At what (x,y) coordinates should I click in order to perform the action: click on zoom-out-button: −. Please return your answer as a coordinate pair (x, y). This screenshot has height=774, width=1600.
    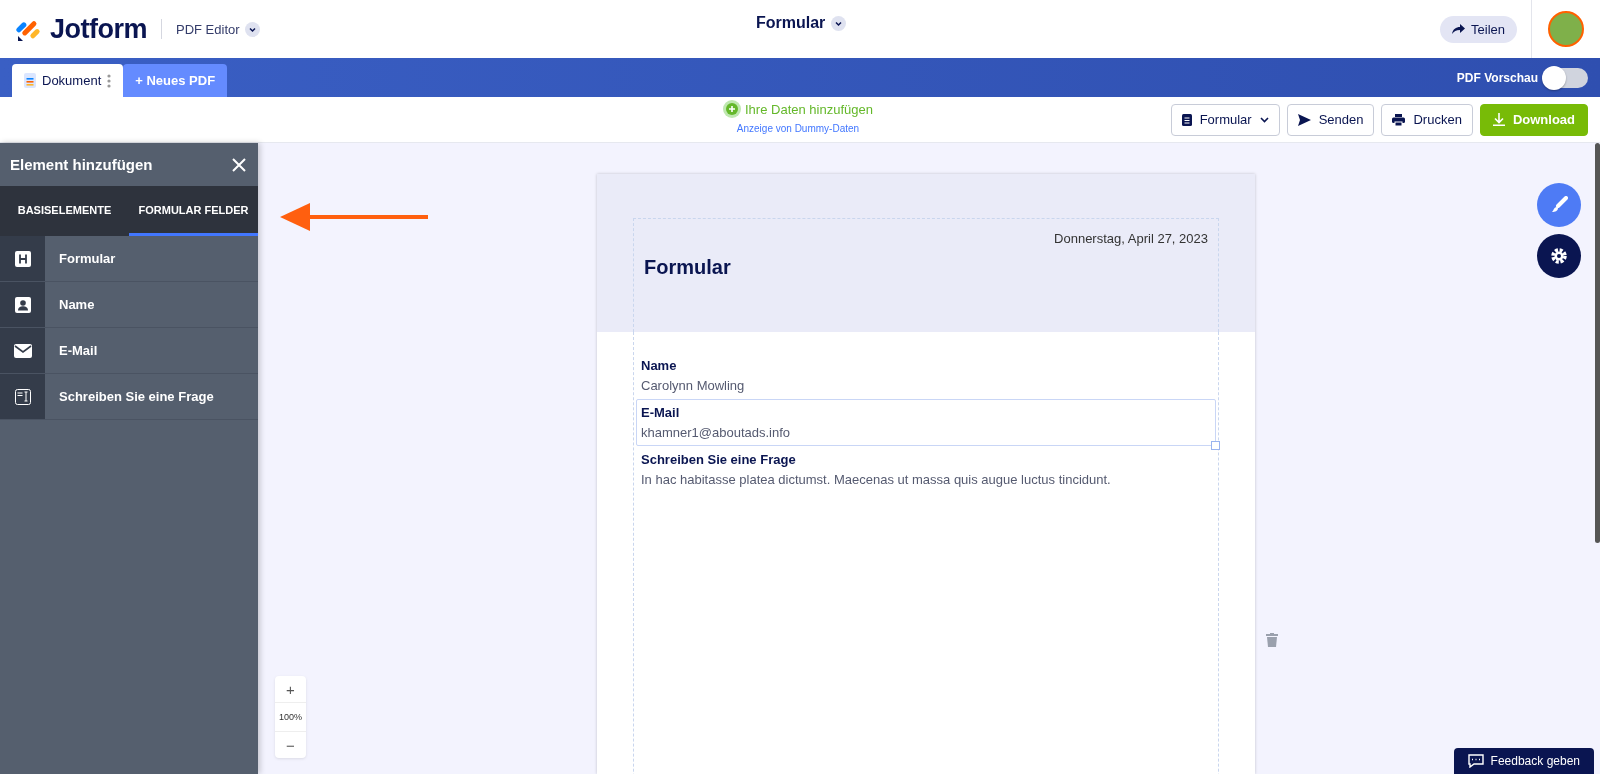
    Looking at the image, I should click on (290, 745).